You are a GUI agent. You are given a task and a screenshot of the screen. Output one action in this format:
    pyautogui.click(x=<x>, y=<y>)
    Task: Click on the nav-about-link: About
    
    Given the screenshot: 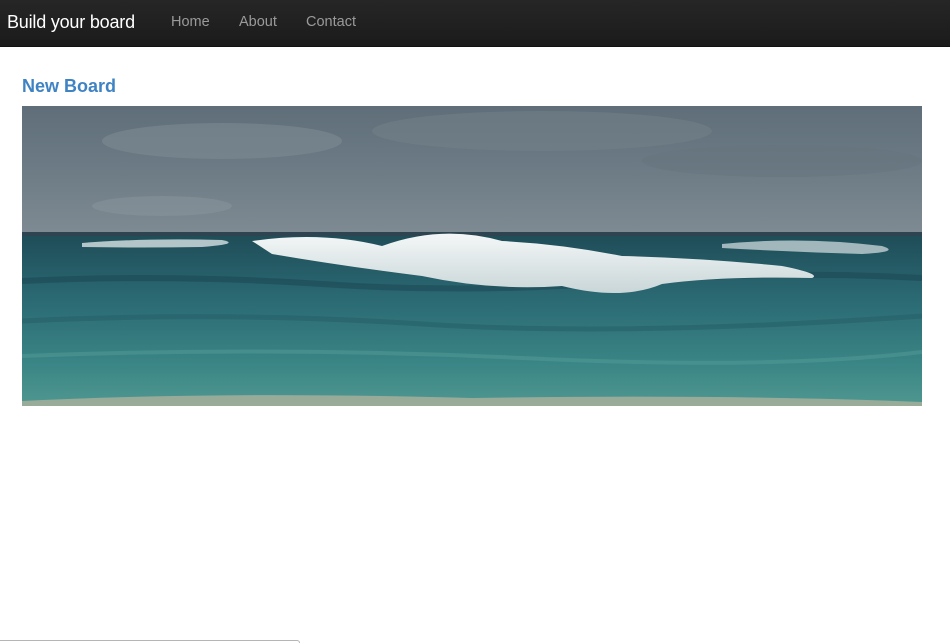 What is the action you would take?
    pyautogui.click(x=258, y=22)
    